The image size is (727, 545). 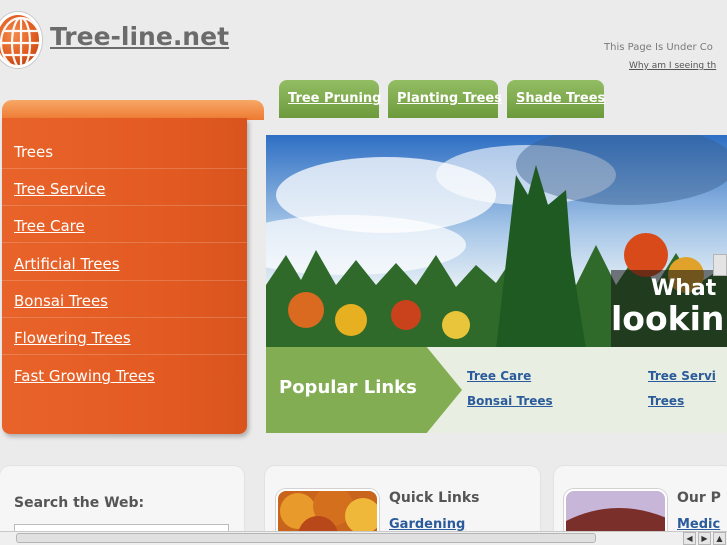 I want to click on scroll-right-arrow-icon: ▶, so click(x=704, y=538).